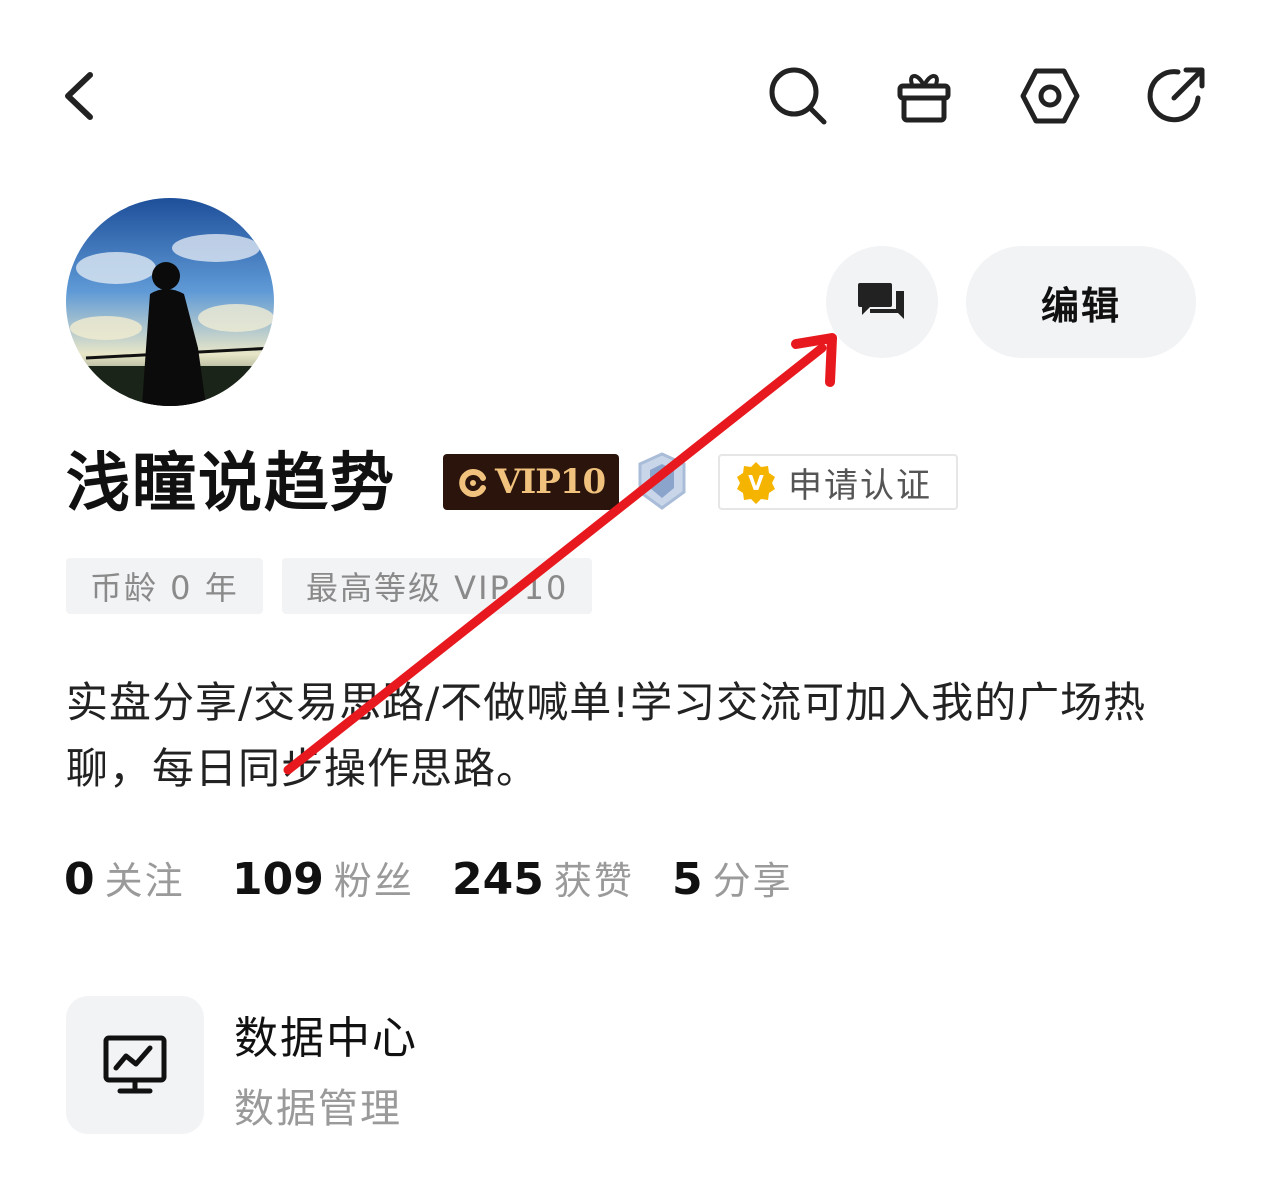  I want to click on data-center-button, so click(135, 1065).